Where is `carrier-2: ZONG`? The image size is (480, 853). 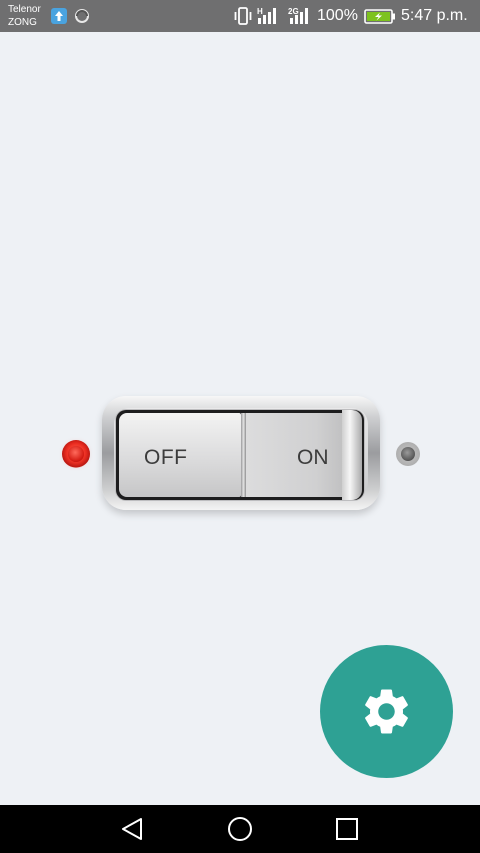
carrier-2: ZONG is located at coordinates (22, 22).